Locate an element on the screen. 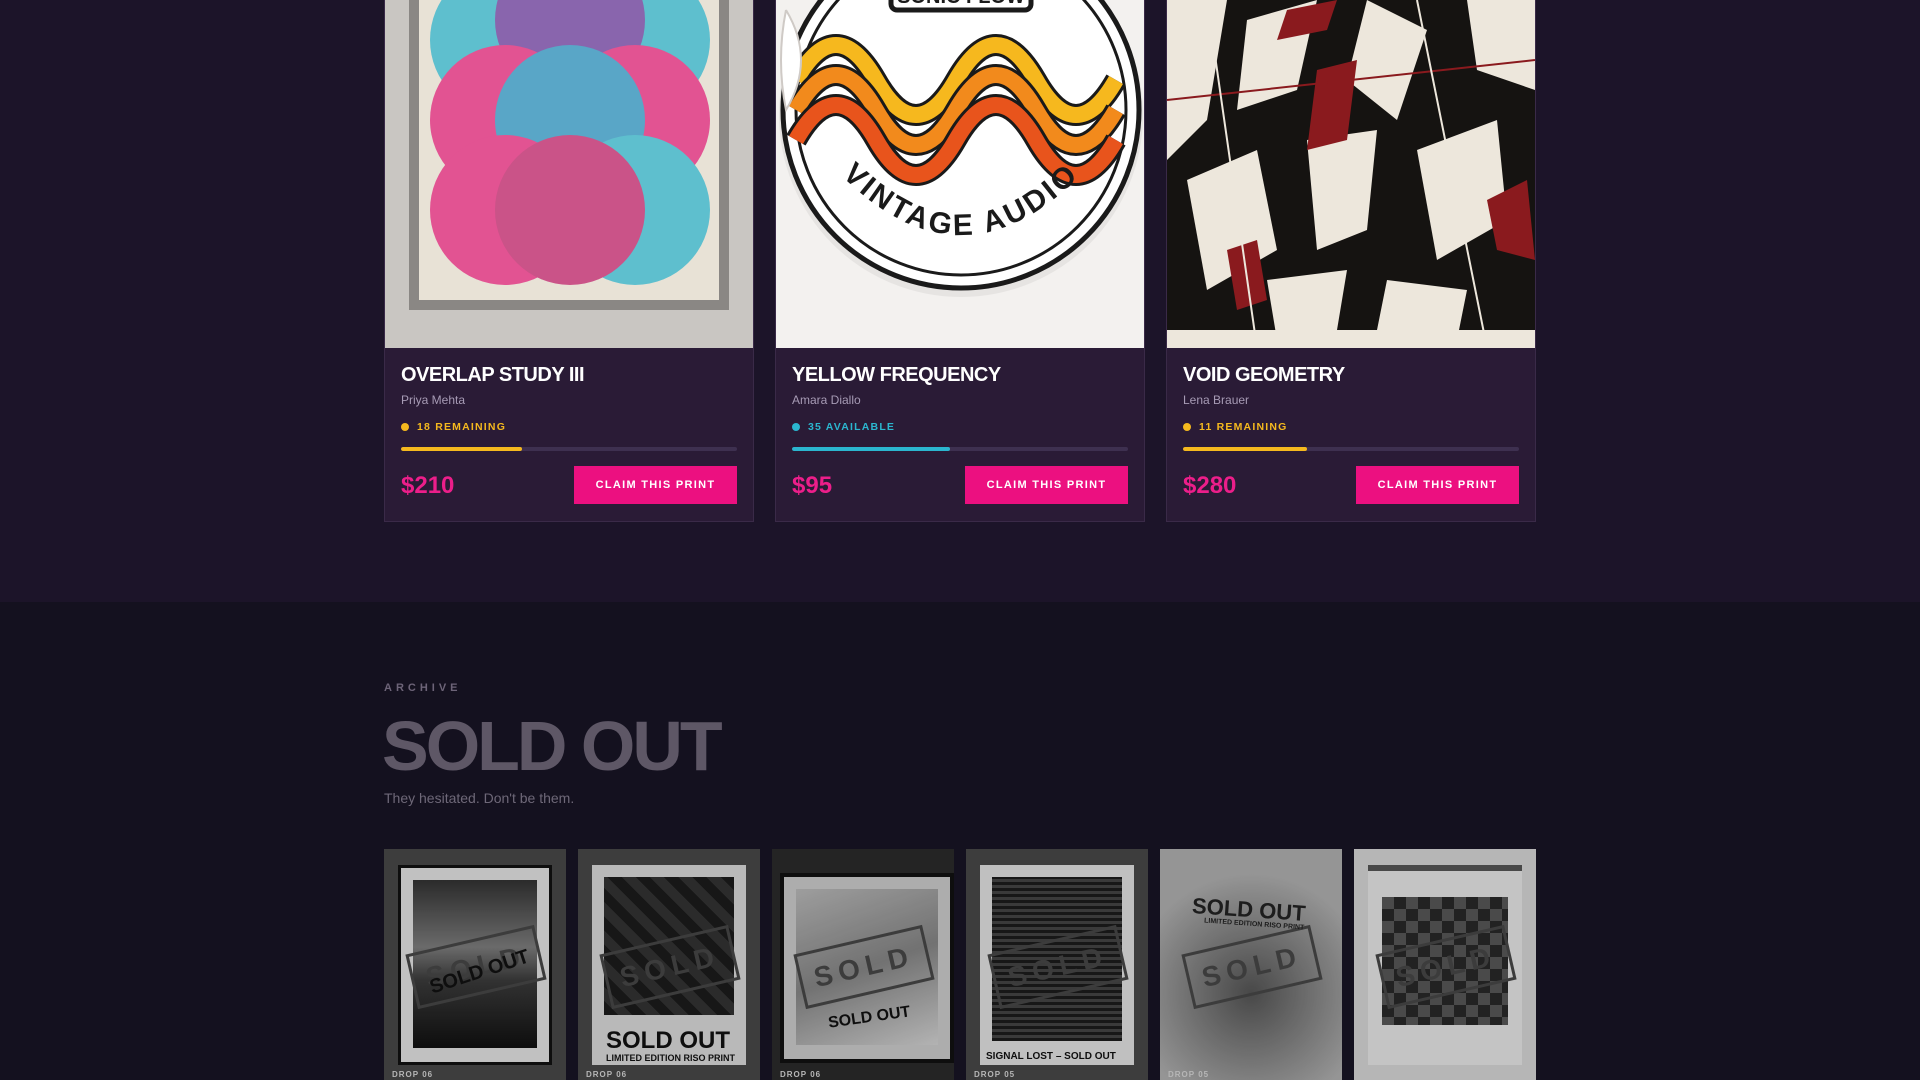 The image size is (1920, 1080). artist-name: Lena Brauer is located at coordinates (1216, 400).